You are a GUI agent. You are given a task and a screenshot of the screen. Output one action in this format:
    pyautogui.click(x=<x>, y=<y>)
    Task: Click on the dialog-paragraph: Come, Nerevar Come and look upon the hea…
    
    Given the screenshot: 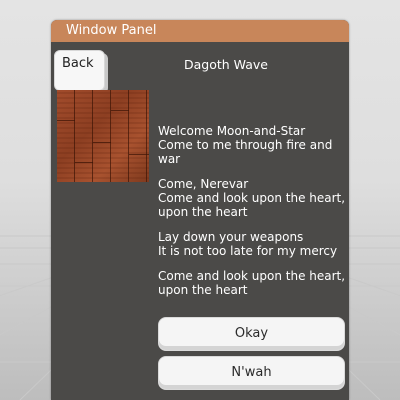 What is the action you would take?
    pyautogui.click(x=252, y=198)
    